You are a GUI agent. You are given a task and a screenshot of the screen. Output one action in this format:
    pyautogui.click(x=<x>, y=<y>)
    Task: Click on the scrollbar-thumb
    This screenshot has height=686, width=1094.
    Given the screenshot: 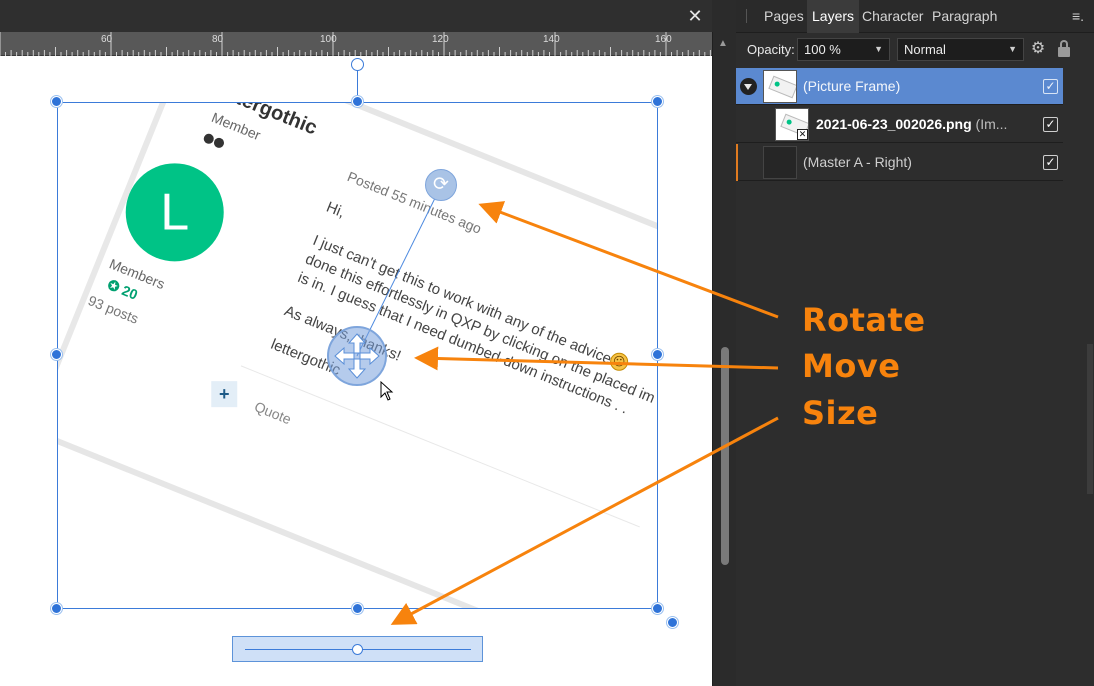 What is the action you would take?
    pyautogui.click(x=725, y=456)
    